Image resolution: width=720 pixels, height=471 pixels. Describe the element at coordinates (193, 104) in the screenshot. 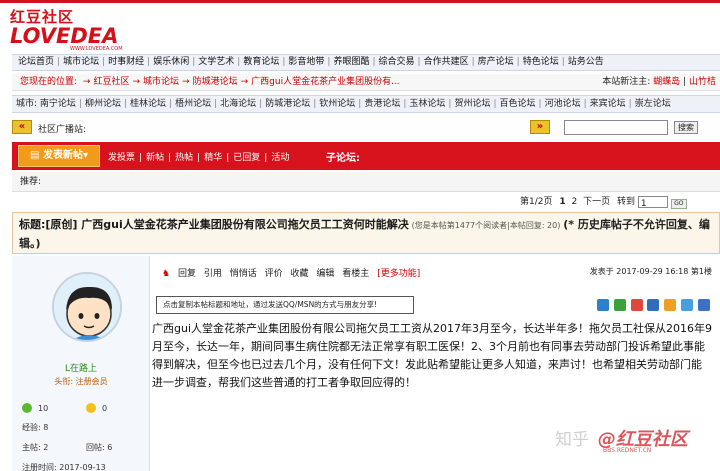

I see `city-nav-item-3: 梧州论坛` at that location.